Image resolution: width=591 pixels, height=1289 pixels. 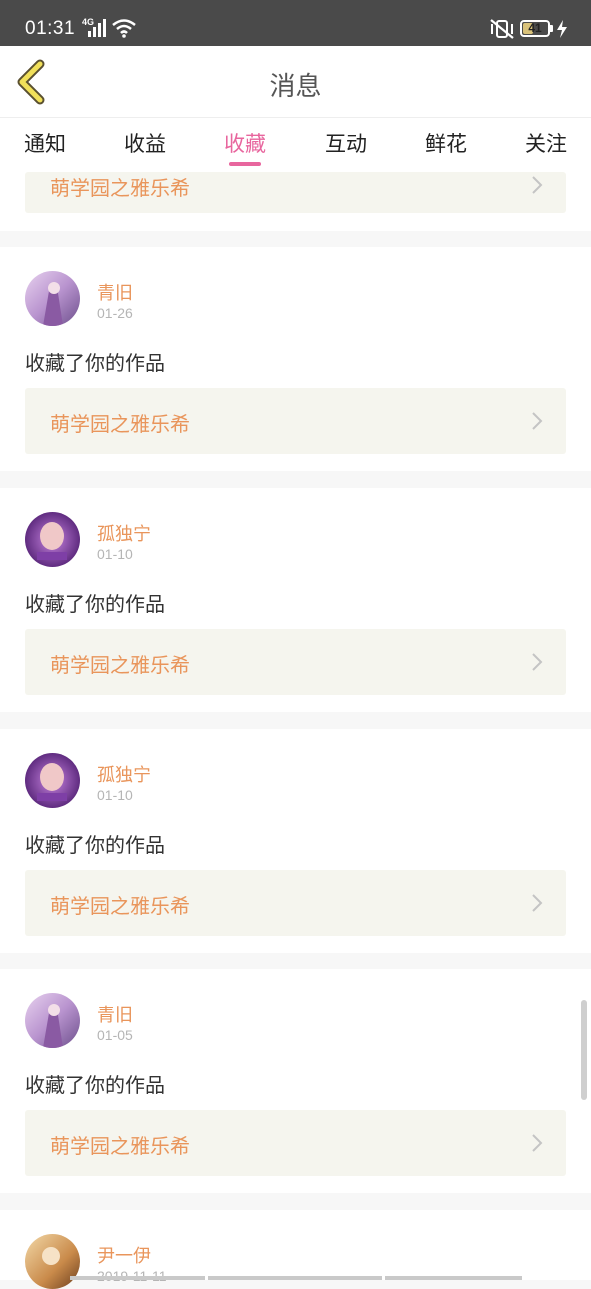 What do you see at coordinates (145, 143) in the screenshot?
I see `tab-earnings: 收益` at bounding box center [145, 143].